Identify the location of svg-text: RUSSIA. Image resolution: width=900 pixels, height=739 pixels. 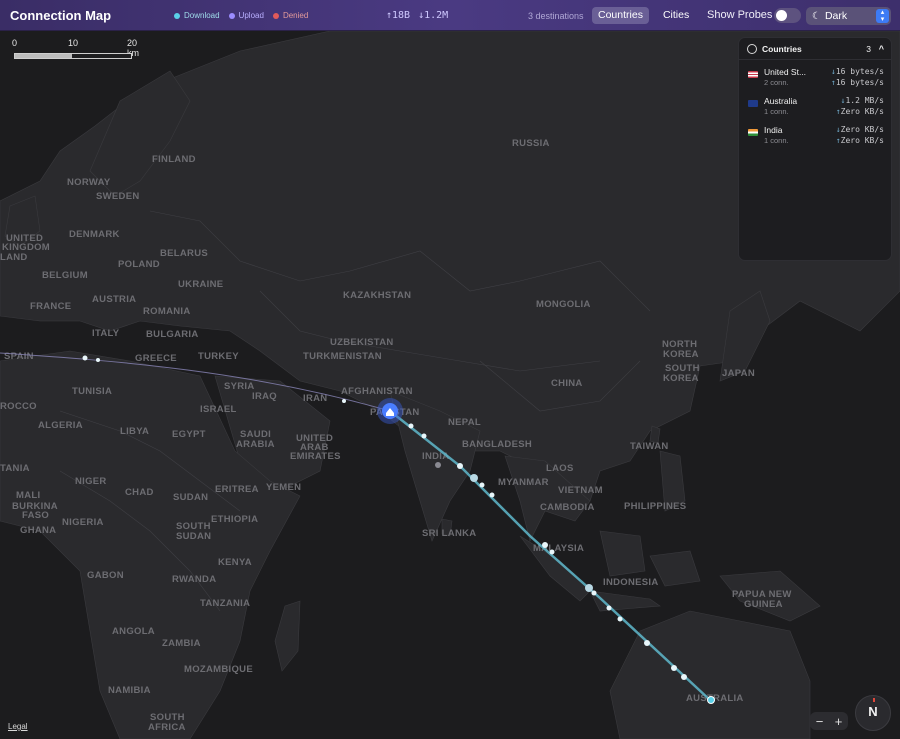
(531, 143).